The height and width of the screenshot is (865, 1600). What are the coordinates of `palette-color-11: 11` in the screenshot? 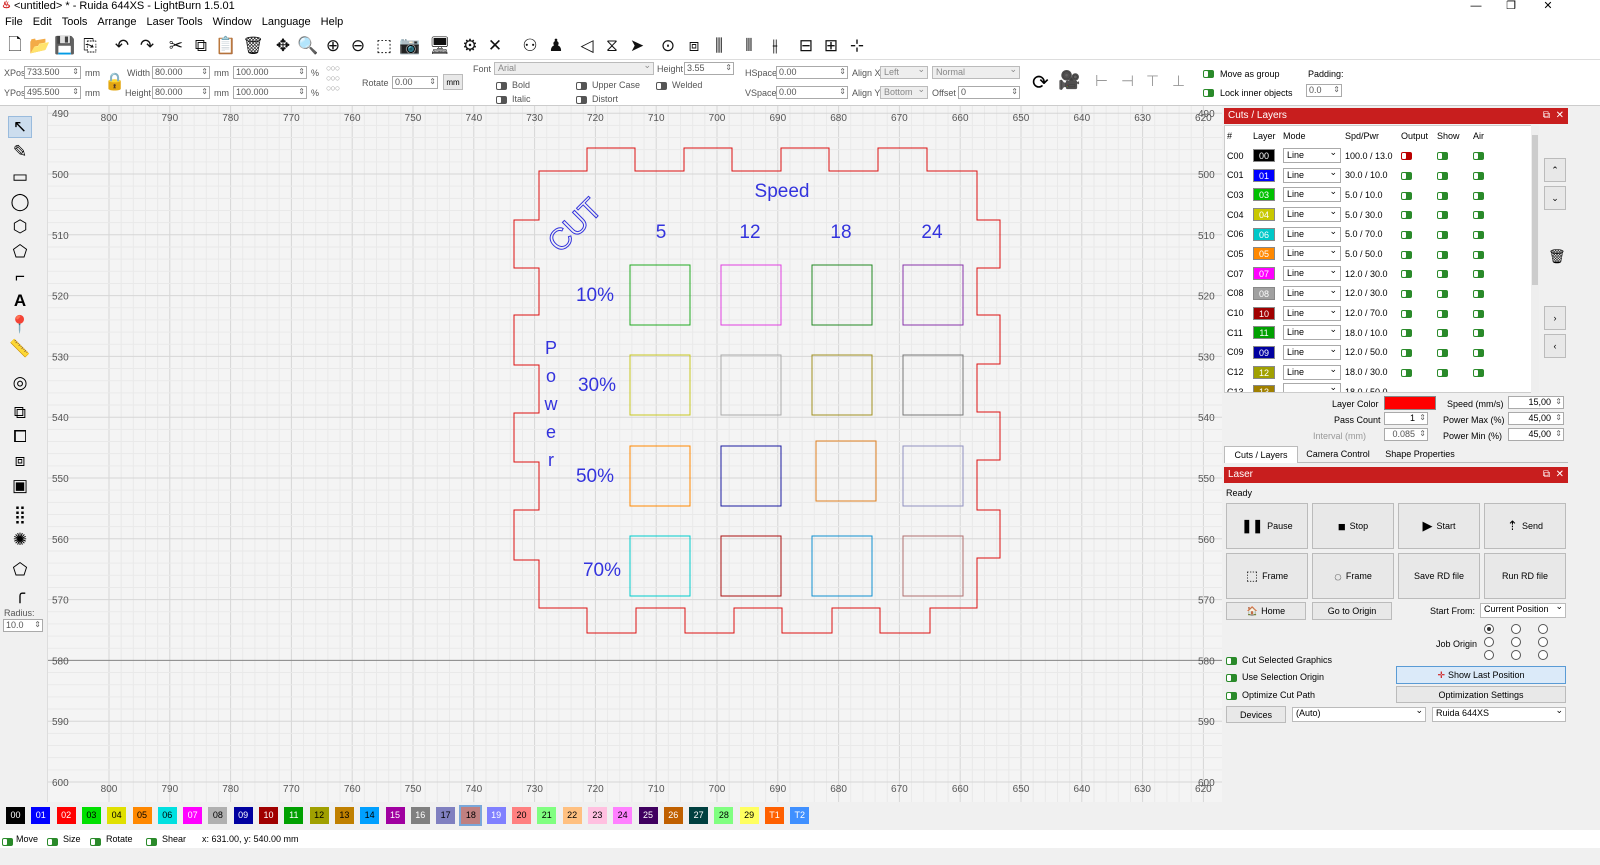 It's located at (294, 815).